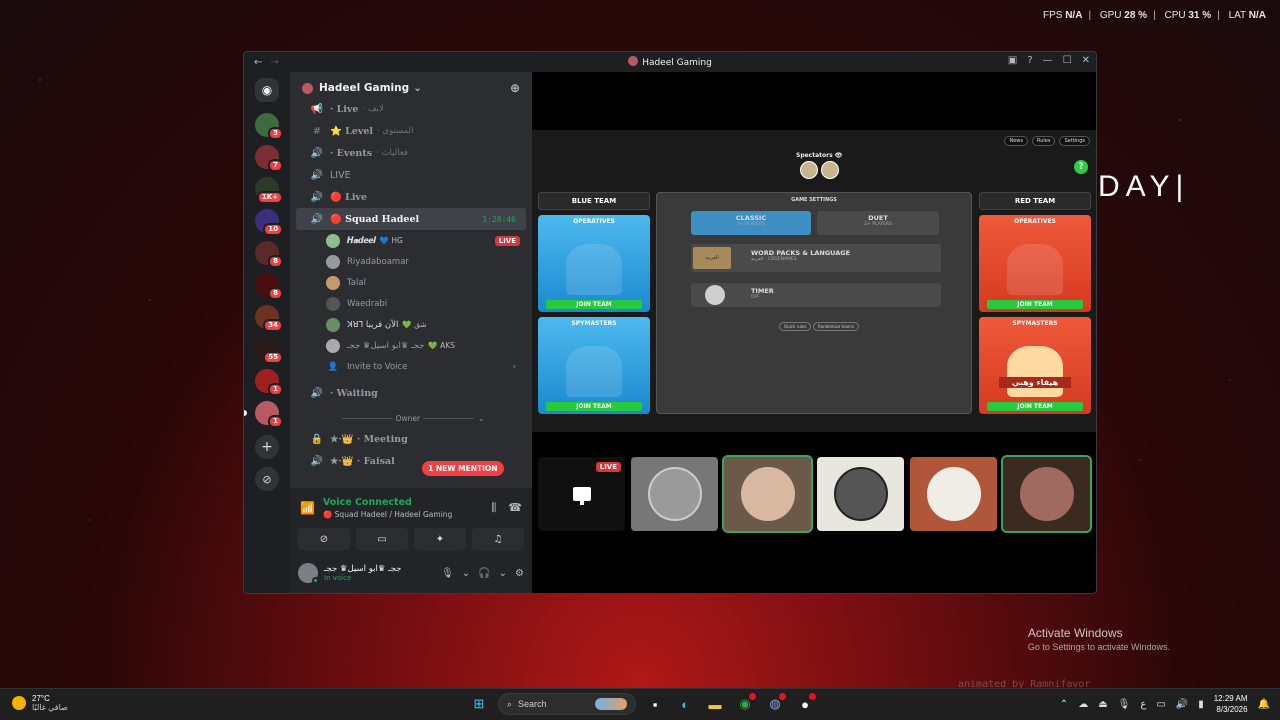 This screenshot has width=1280, height=720. I want to click on news-button: News, so click(1016, 141).